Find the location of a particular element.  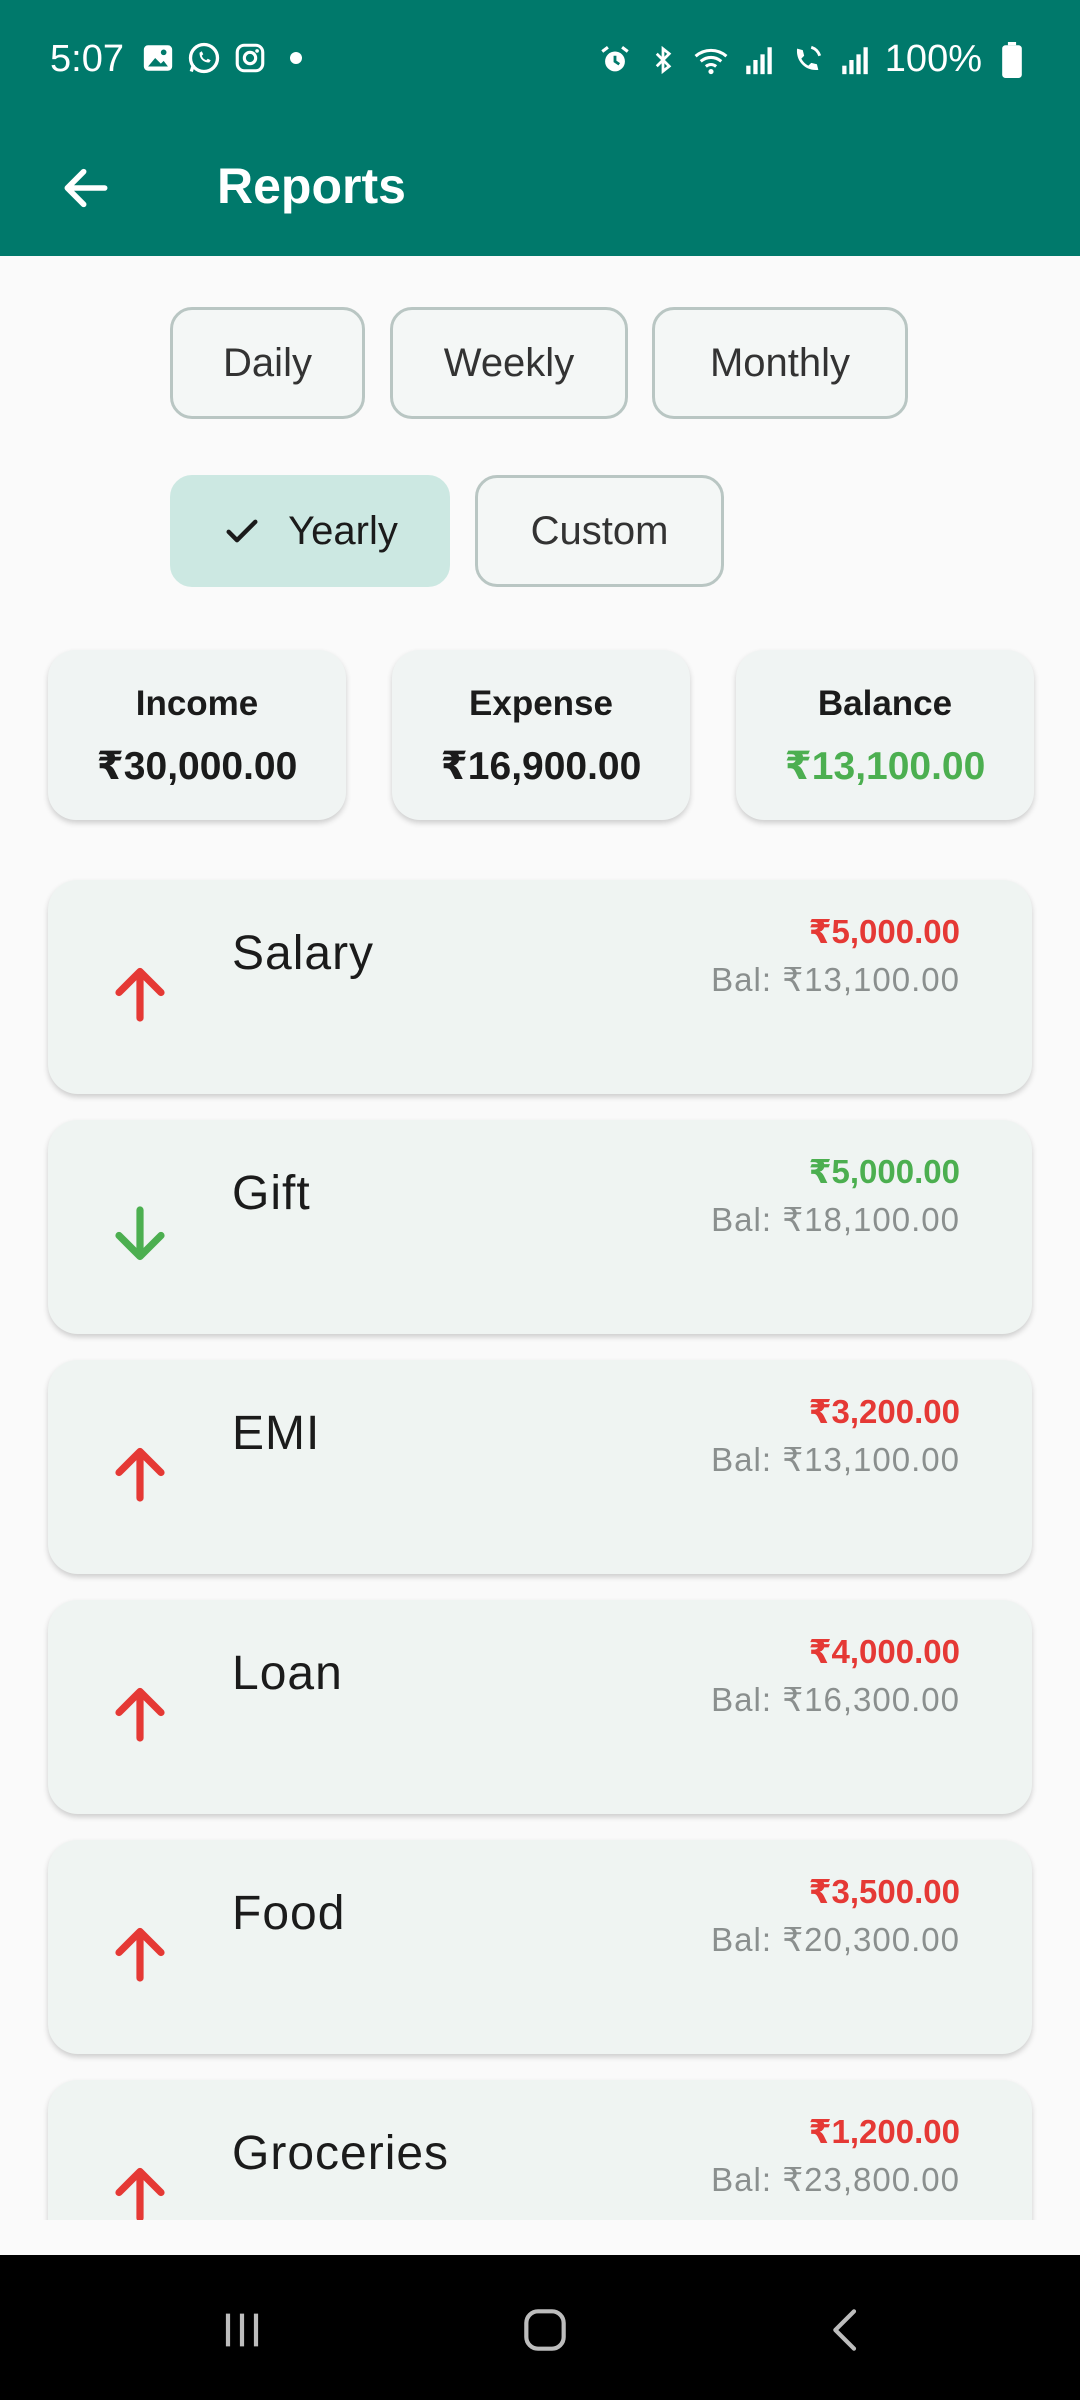

expense-value: ₹16,900.00 is located at coordinates (541, 766).